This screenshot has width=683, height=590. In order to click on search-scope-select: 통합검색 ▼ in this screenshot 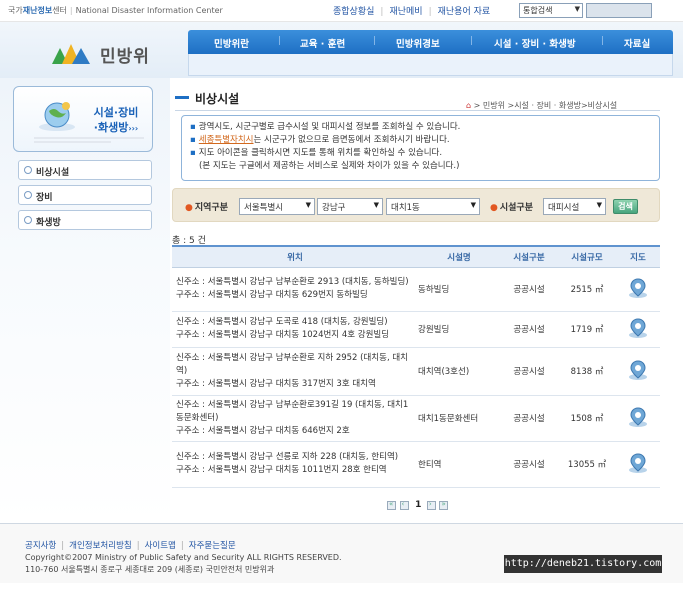, I will do `click(551, 10)`.